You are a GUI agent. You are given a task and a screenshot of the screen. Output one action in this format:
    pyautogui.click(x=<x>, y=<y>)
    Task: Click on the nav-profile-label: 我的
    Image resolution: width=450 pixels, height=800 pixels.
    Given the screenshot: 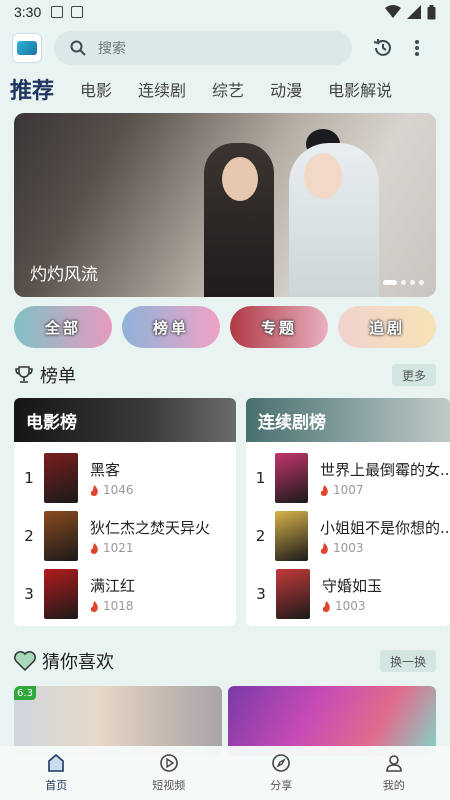 What is the action you would take?
    pyautogui.click(x=393, y=785)
    